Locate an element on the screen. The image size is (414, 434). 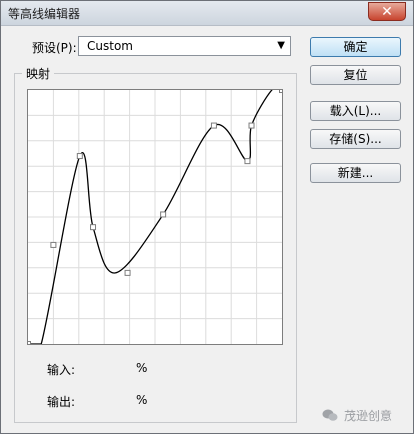
output-label: 输出: is located at coordinates (61, 402).